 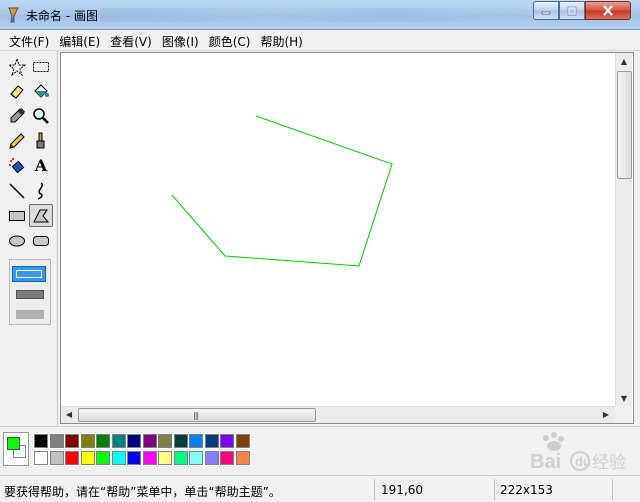 I want to click on status-message: 要获得帮助，请在“帮助”菜单中，单击“帮助主题”。, so click(x=142, y=492).